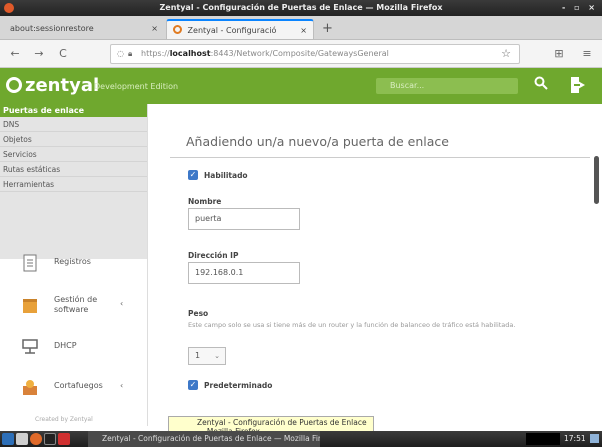  I want to click on scrollbar, so click(596, 180).